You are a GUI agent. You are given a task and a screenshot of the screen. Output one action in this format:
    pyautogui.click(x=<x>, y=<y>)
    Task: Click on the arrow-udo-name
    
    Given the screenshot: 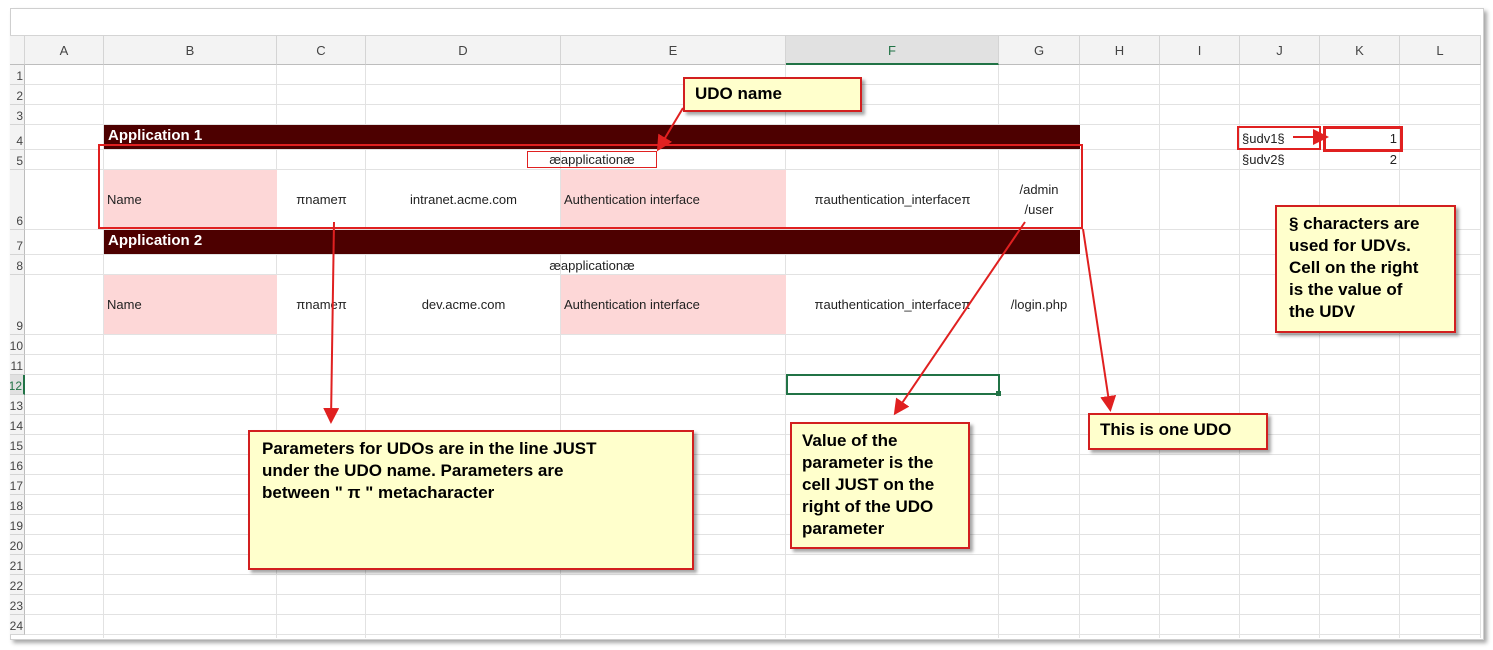 What is the action you would take?
    pyautogui.click(x=670, y=129)
    